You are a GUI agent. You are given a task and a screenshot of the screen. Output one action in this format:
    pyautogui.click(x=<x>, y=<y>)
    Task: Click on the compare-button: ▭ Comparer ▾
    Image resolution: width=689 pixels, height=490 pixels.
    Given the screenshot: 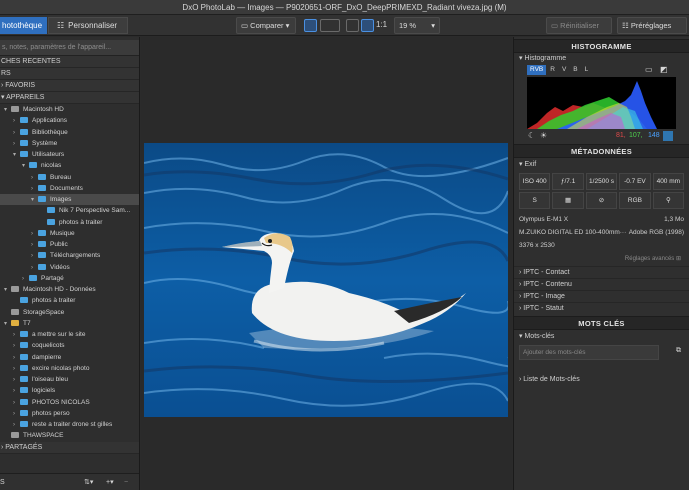 What is the action you would take?
    pyautogui.click(x=266, y=25)
    